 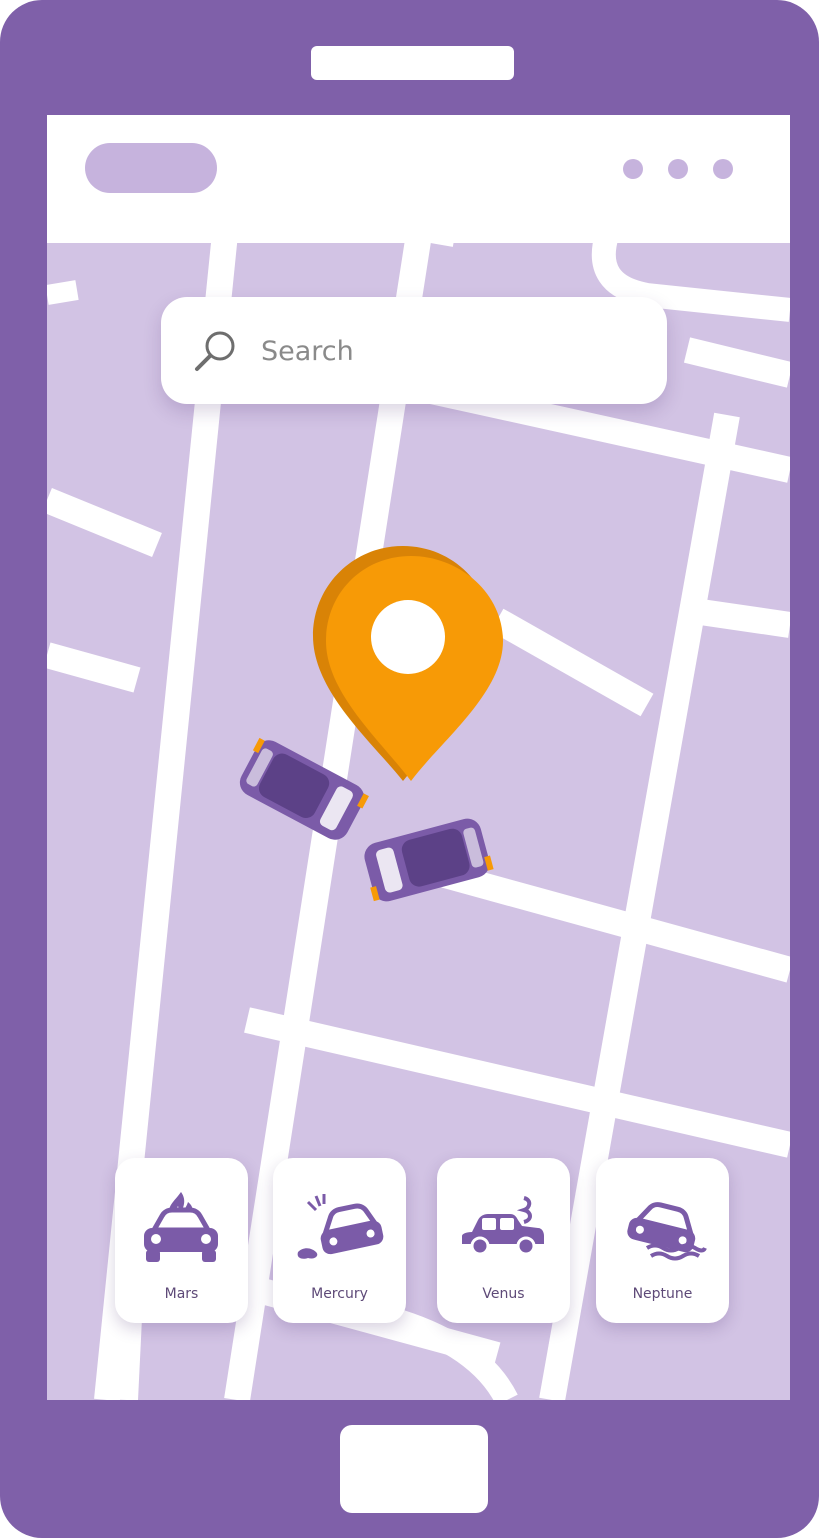 What do you see at coordinates (503, 1294) in the screenshot?
I see `category-label: Venus` at bounding box center [503, 1294].